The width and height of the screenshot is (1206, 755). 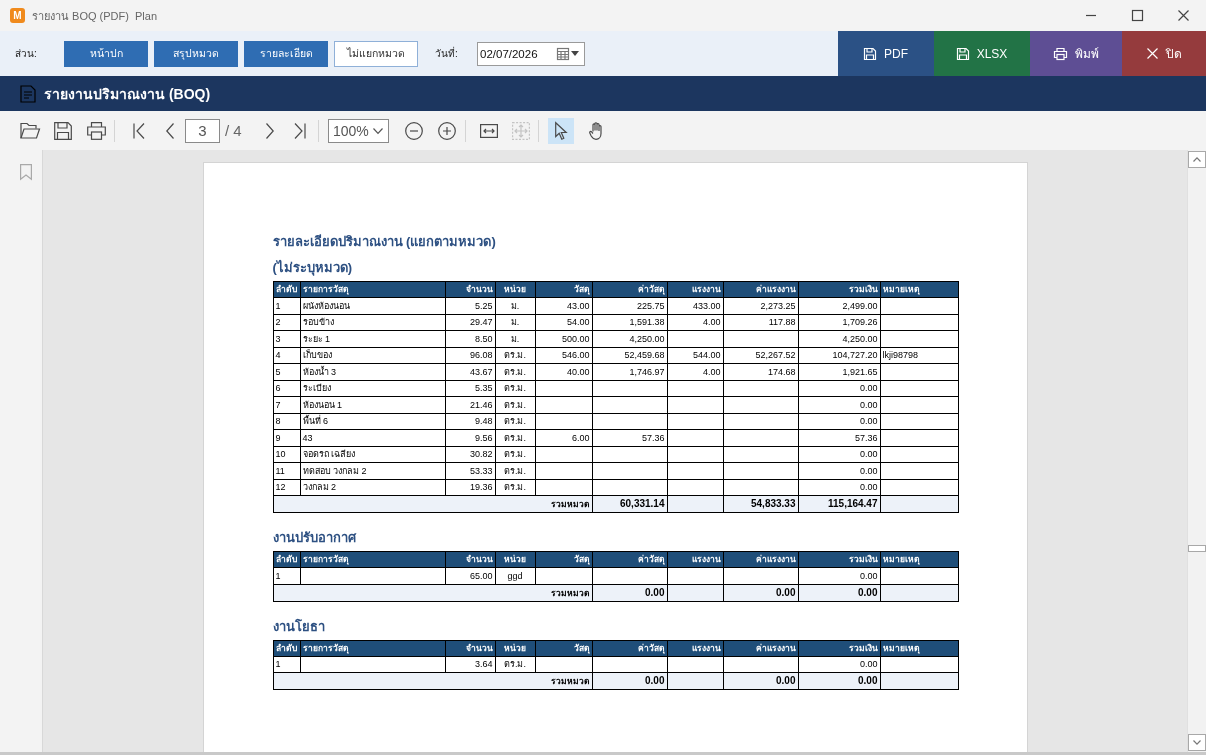 What do you see at coordinates (629, 559) in the screenshot?
I see `column-header: ค่าวัสดุ` at bounding box center [629, 559].